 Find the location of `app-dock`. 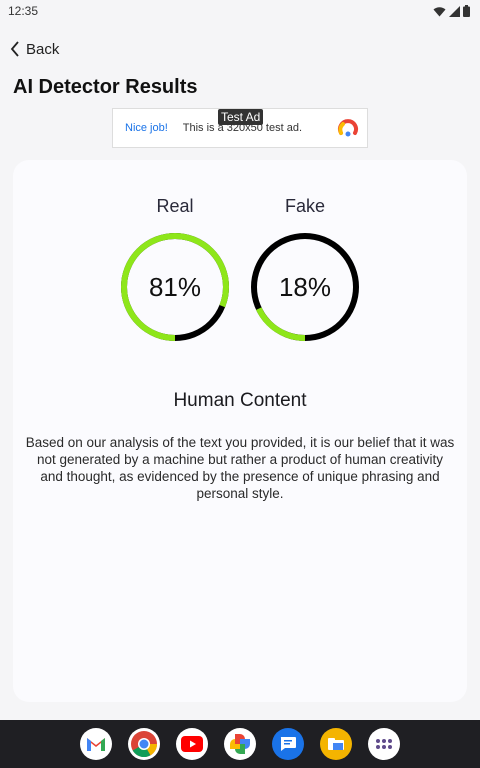

app-dock is located at coordinates (240, 744).